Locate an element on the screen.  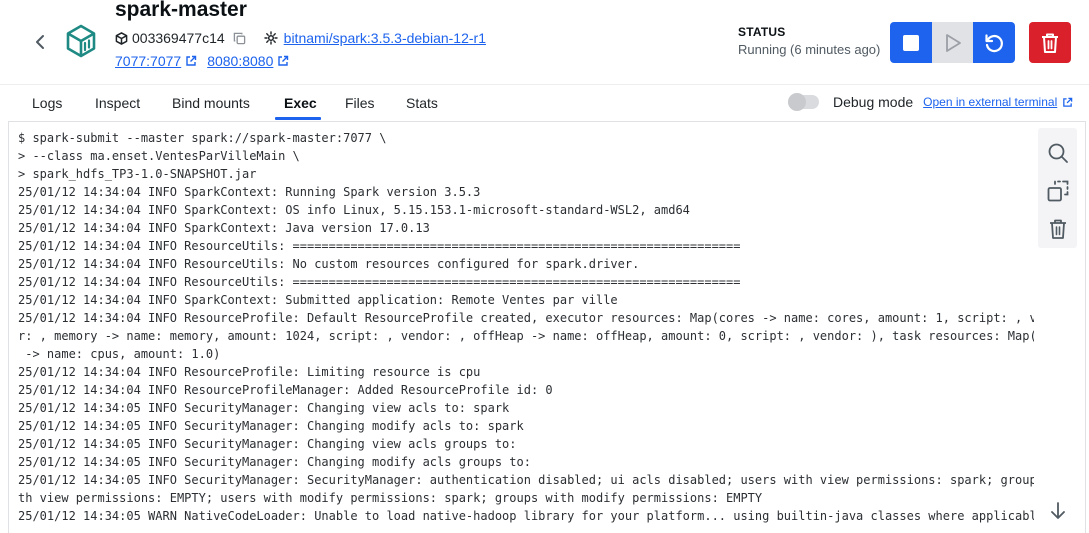
stop-button is located at coordinates (911, 42).